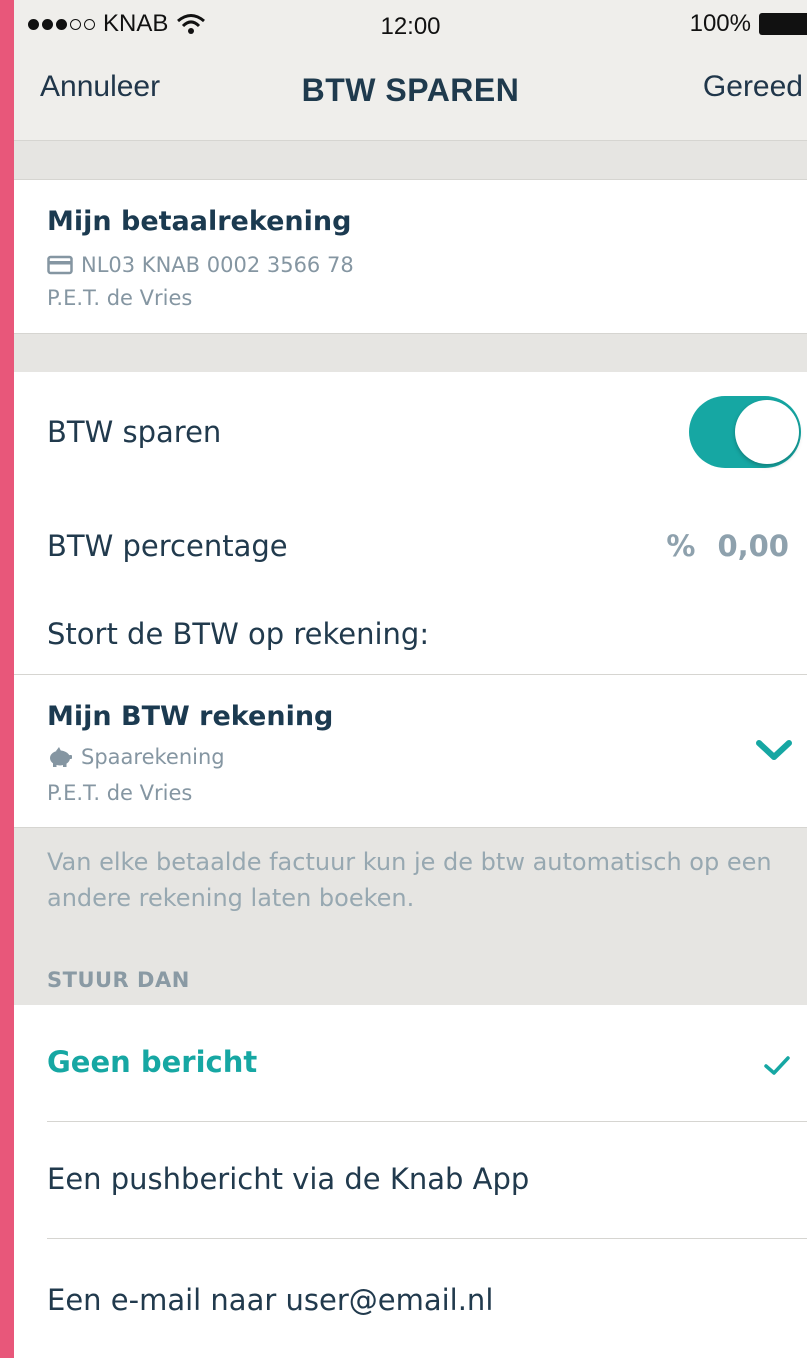 This screenshot has width=807, height=1358. What do you see at coordinates (152, 1062) in the screenshot?
I see `option-no-message: Geen bericht` at bounding box center [152, 1062].